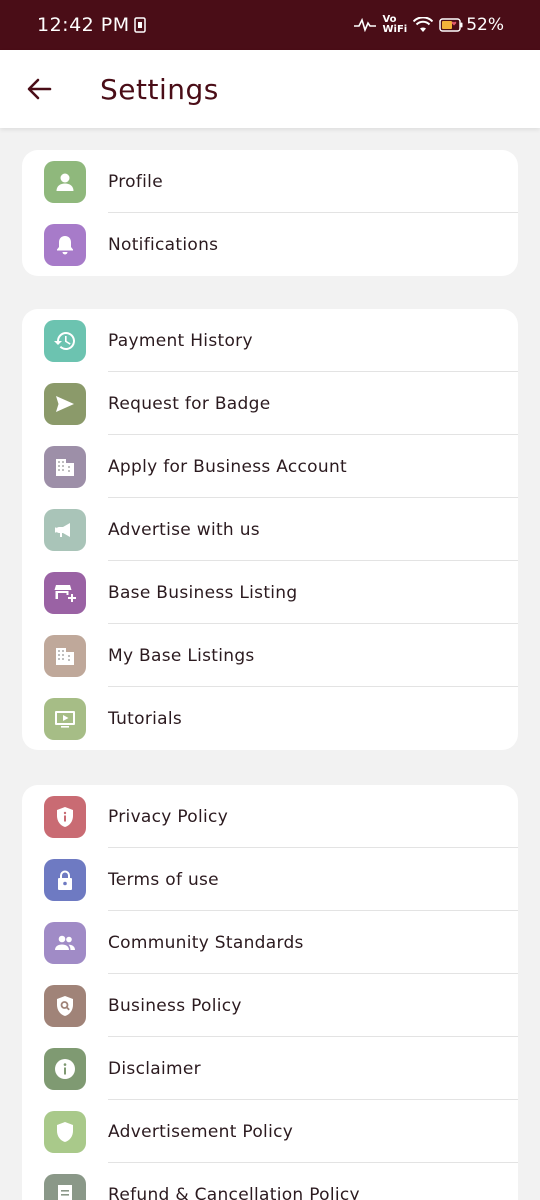  I want to click on settings-item-business-policy: Business Policy, so click(270, 1005).